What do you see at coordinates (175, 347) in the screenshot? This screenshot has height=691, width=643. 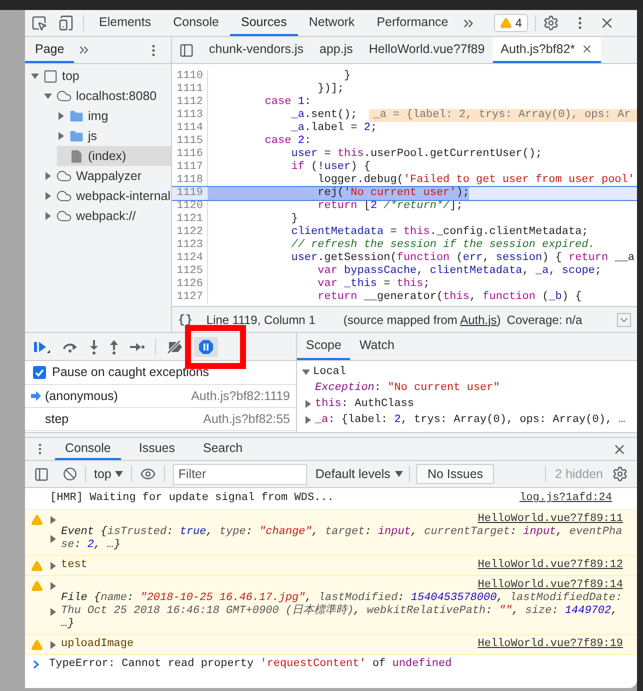 I see `breakpoints-toggle-icon` at bounding box center [175, 347].